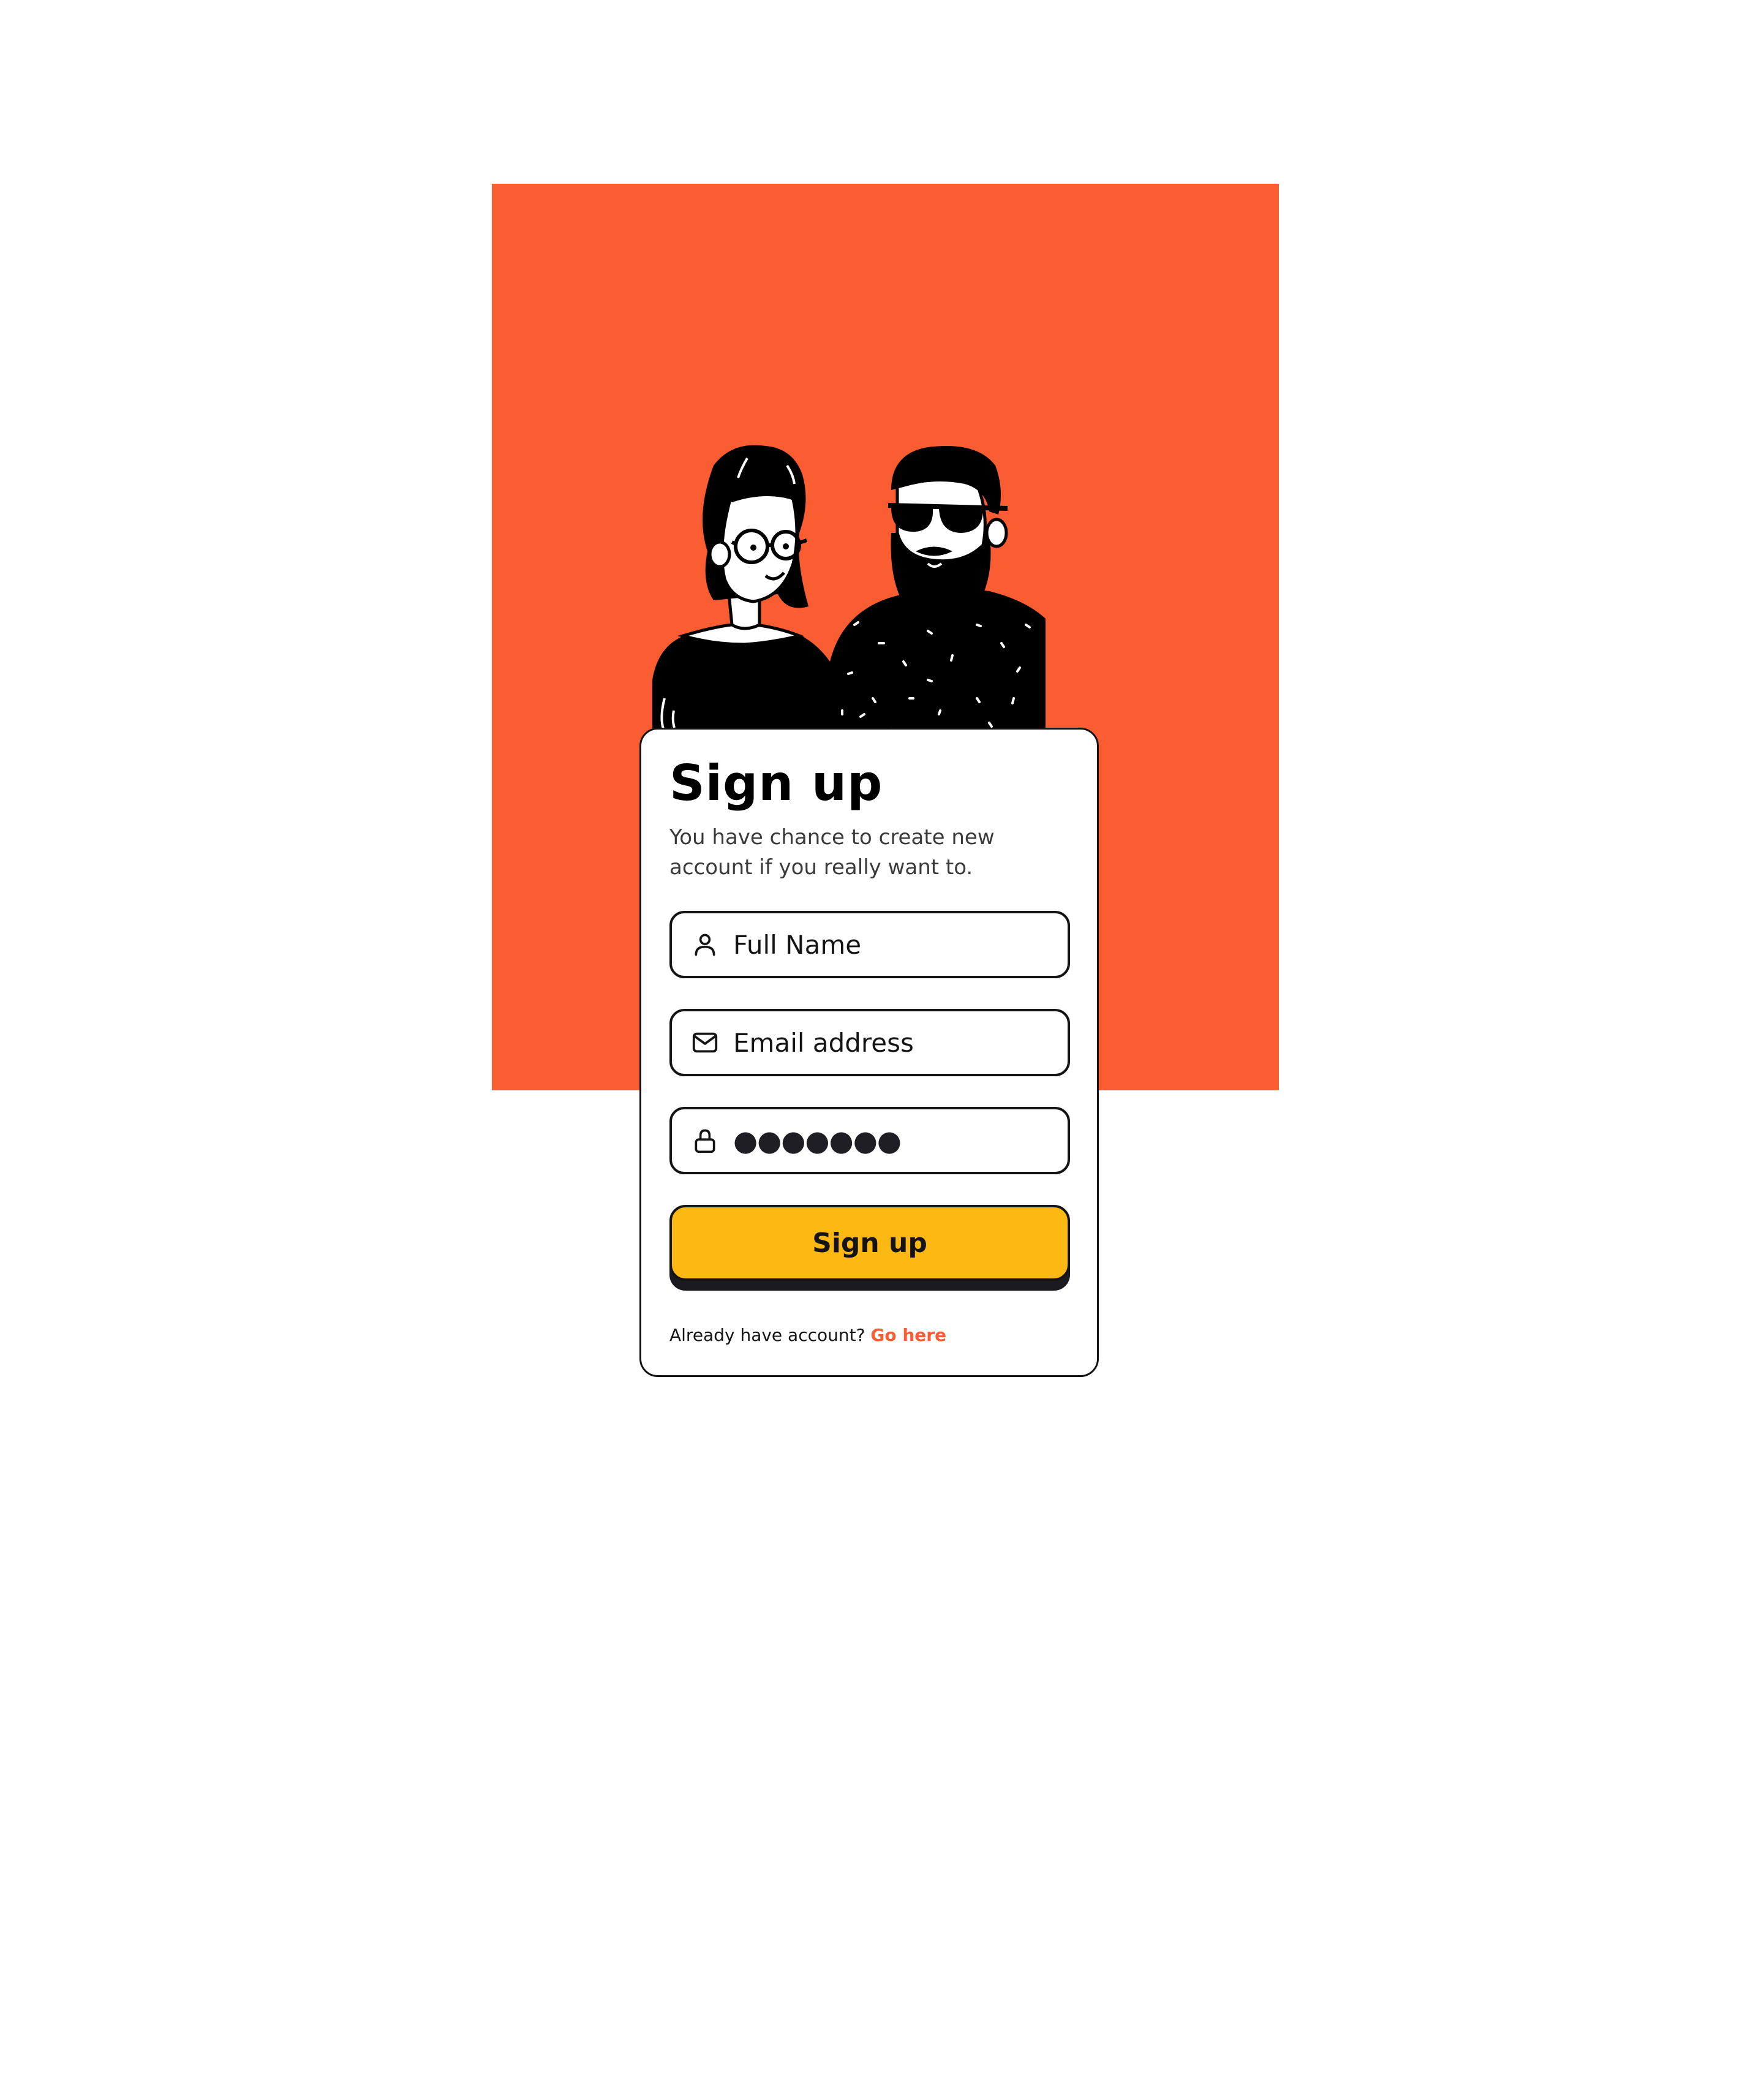 The height and width of the screenshot is (2079, 1764). Describe the element at coordinates (818, 1140) in the screenshot. I see `password-input: ●●●●●●●` at that location.